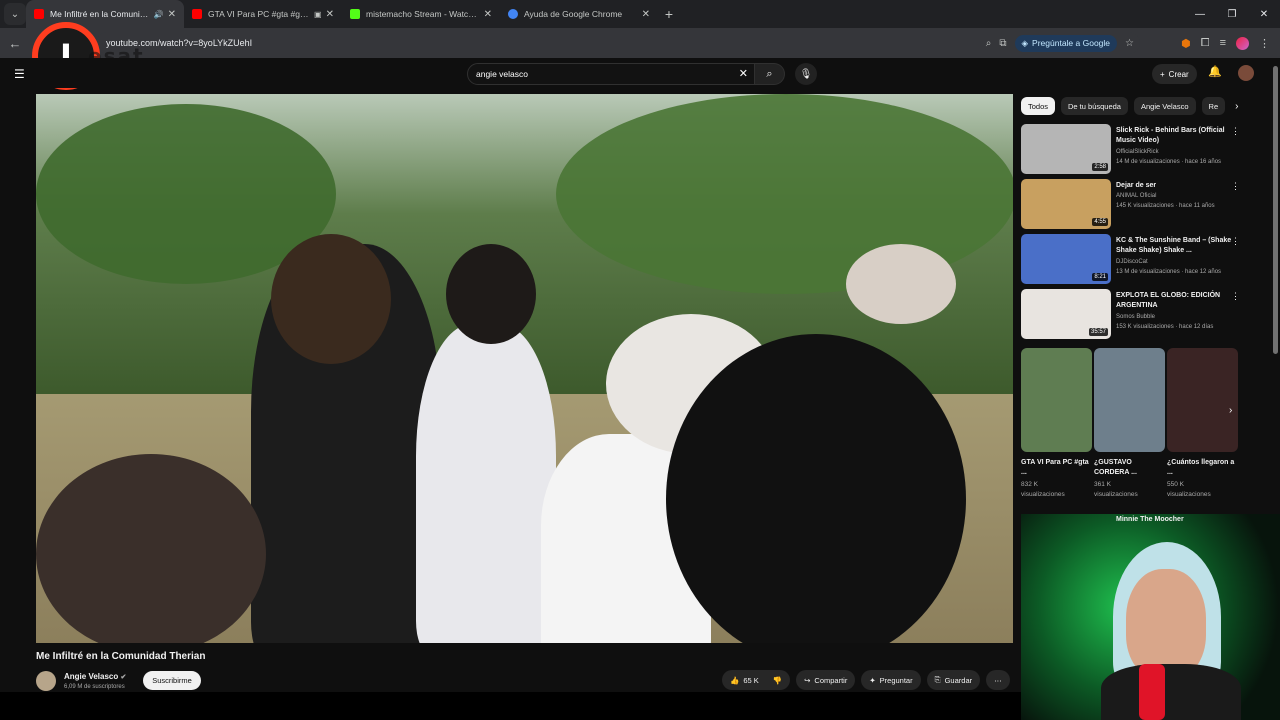  Describe the element at coordinates (1102, 484) in the screenshot. I see `short-views: 361 K` at that location.